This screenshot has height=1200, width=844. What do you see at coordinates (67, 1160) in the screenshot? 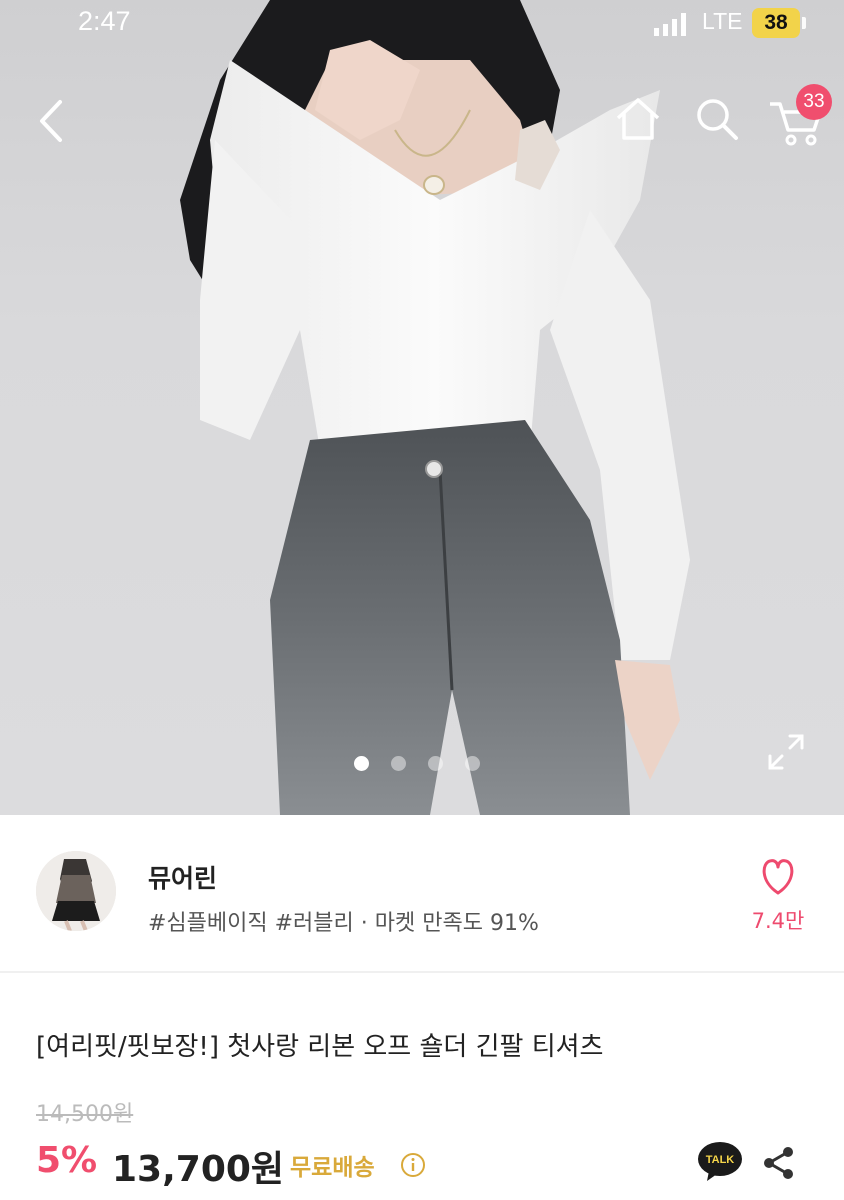
I see `discount-rate: 5%` at bounding box center [67, 1160].